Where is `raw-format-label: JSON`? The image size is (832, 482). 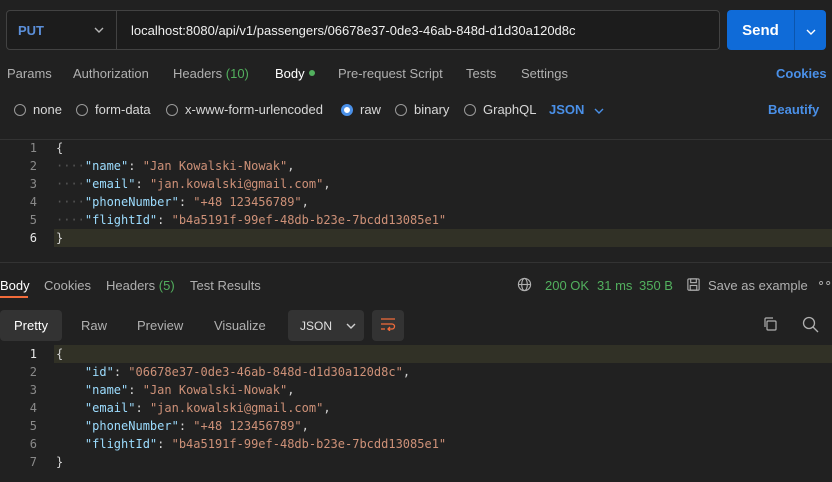
raw-format-label: JSON is located at coordinates (567, 109).